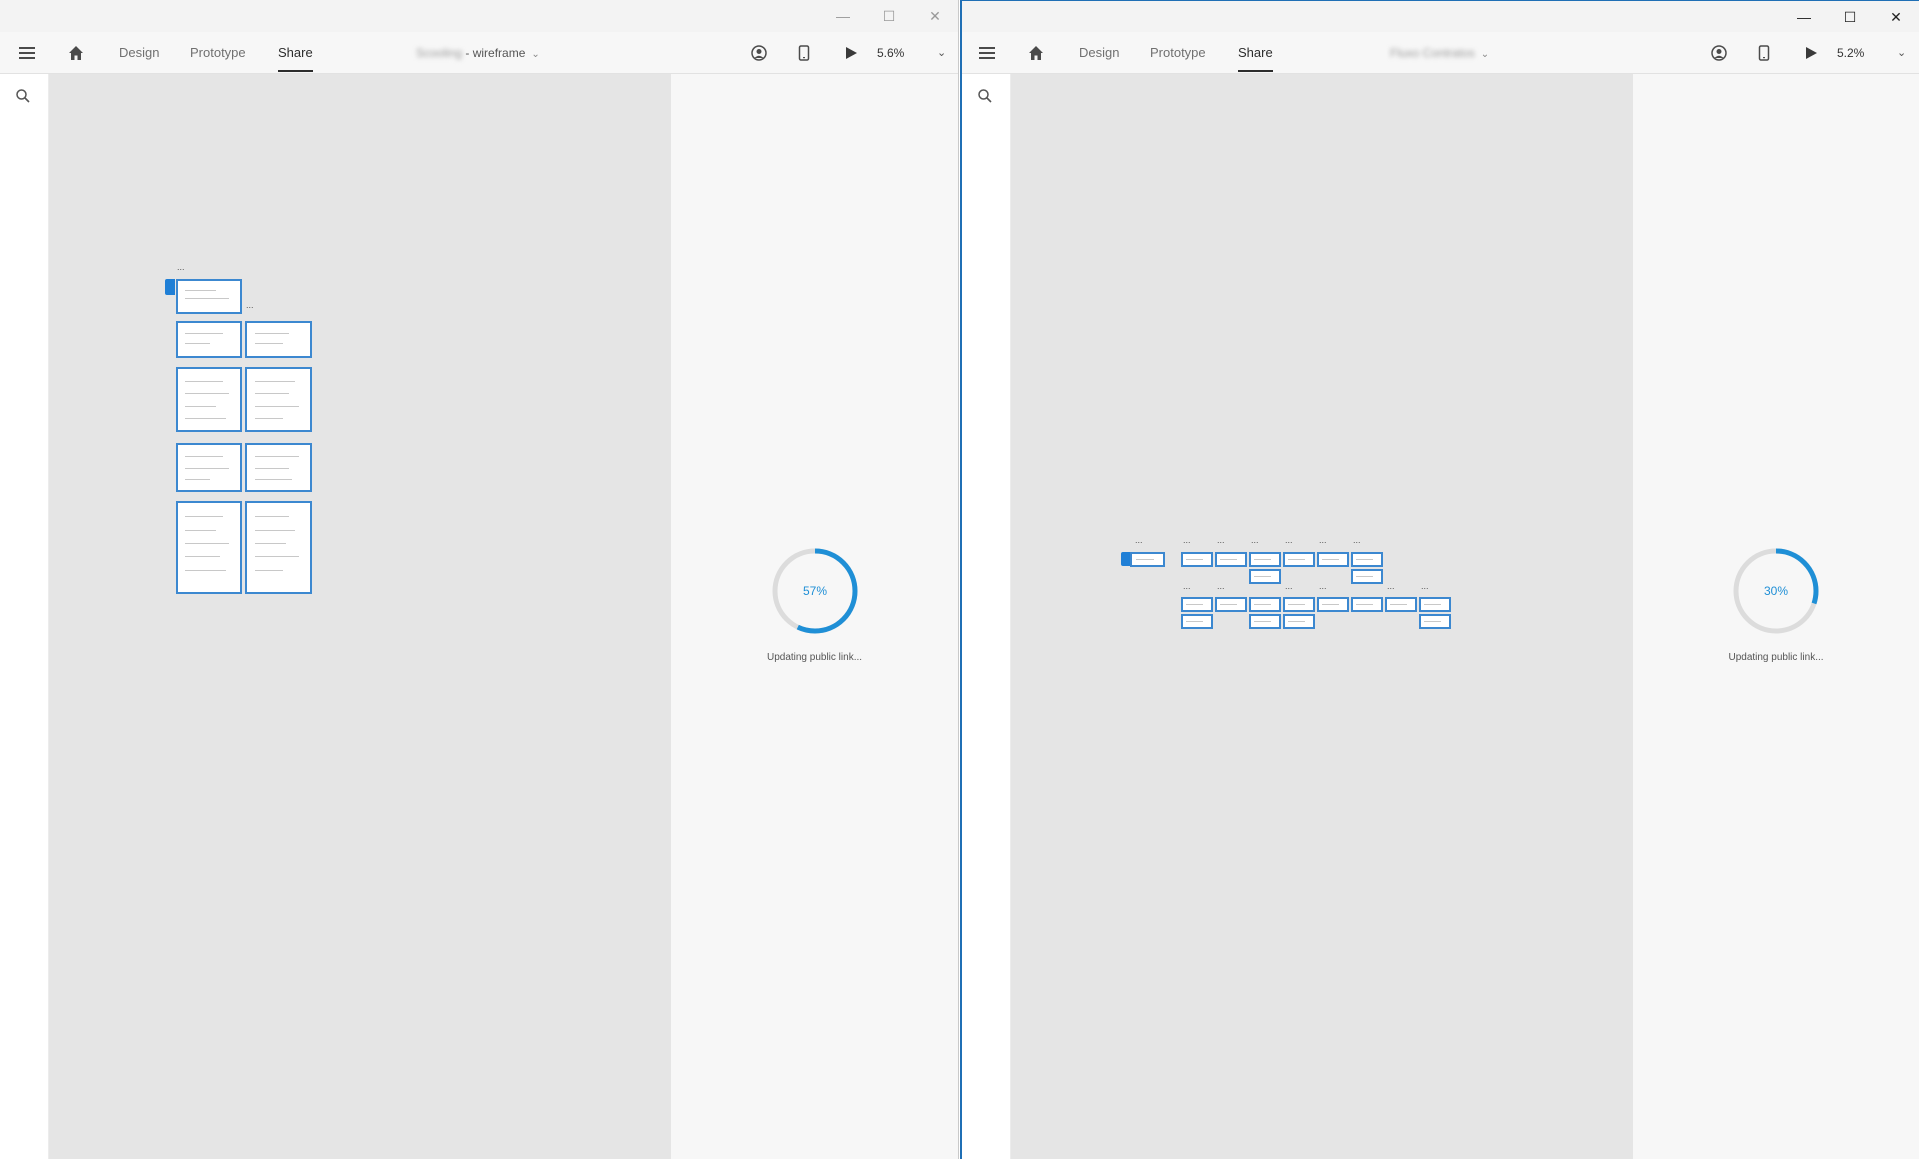 The image size is (1919, 1159). I want to click on document-title: Scooling - wireframe ⌄, so click(478, 53).